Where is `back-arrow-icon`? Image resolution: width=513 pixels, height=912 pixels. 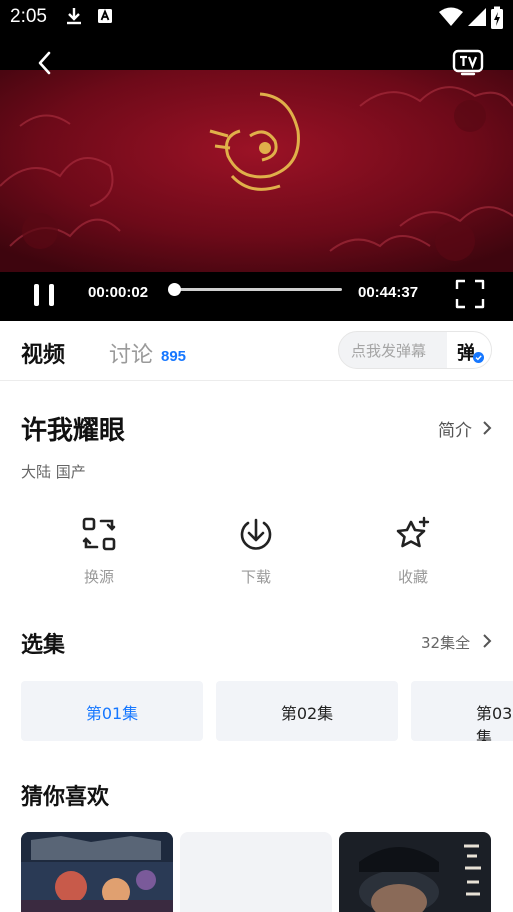
back-arrow-icon is located at coordinates (45, 63).